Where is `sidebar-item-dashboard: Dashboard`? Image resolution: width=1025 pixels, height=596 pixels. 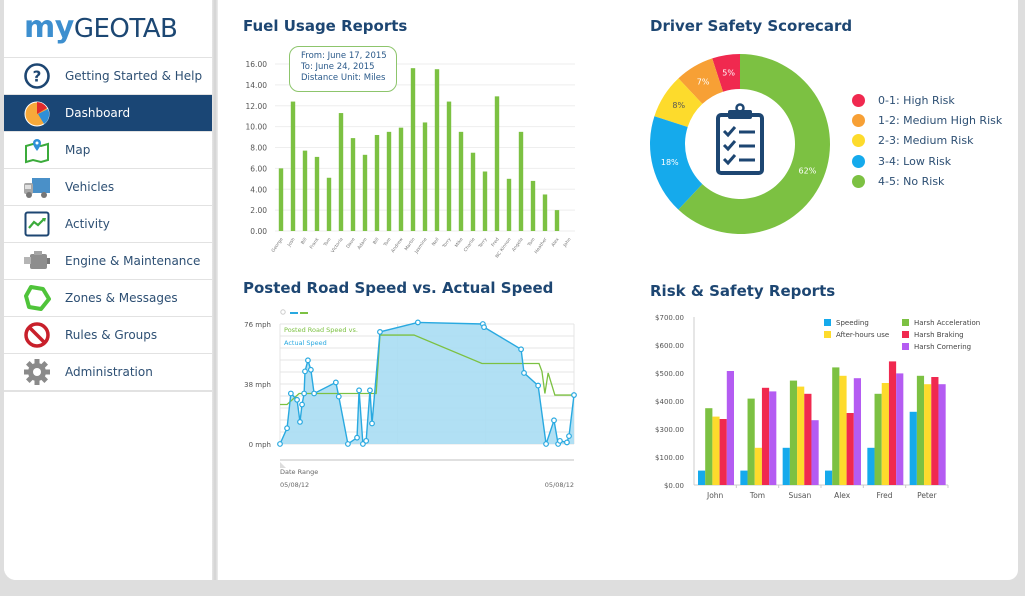 sidebar-item-dashboard: Dashboard is located at coordinates (108, 112).